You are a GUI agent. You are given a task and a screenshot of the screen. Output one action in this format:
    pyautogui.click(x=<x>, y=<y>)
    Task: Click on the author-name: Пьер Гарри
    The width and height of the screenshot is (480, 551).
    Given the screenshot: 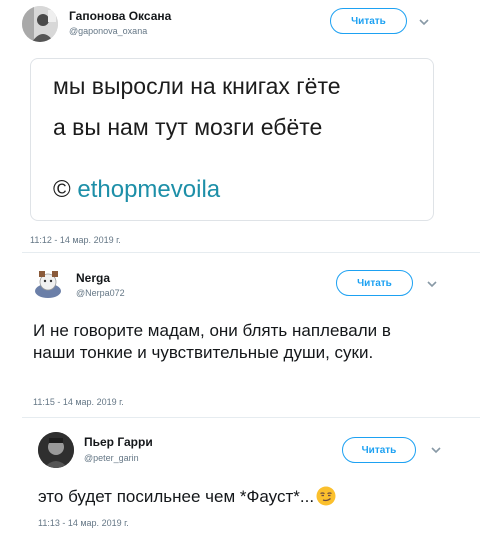 What is the action you would take?
    pyautogui.click(x=118, y=442)
    